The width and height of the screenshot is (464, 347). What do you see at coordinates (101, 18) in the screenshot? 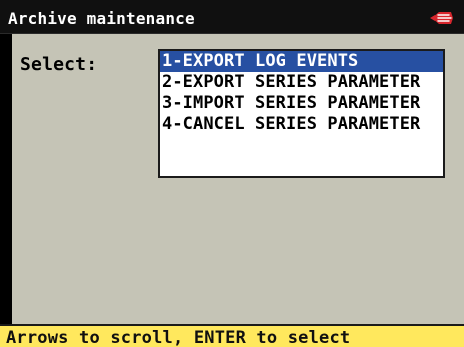
I see `window-title: Archive maintenance` at bounding box center [101, 18].